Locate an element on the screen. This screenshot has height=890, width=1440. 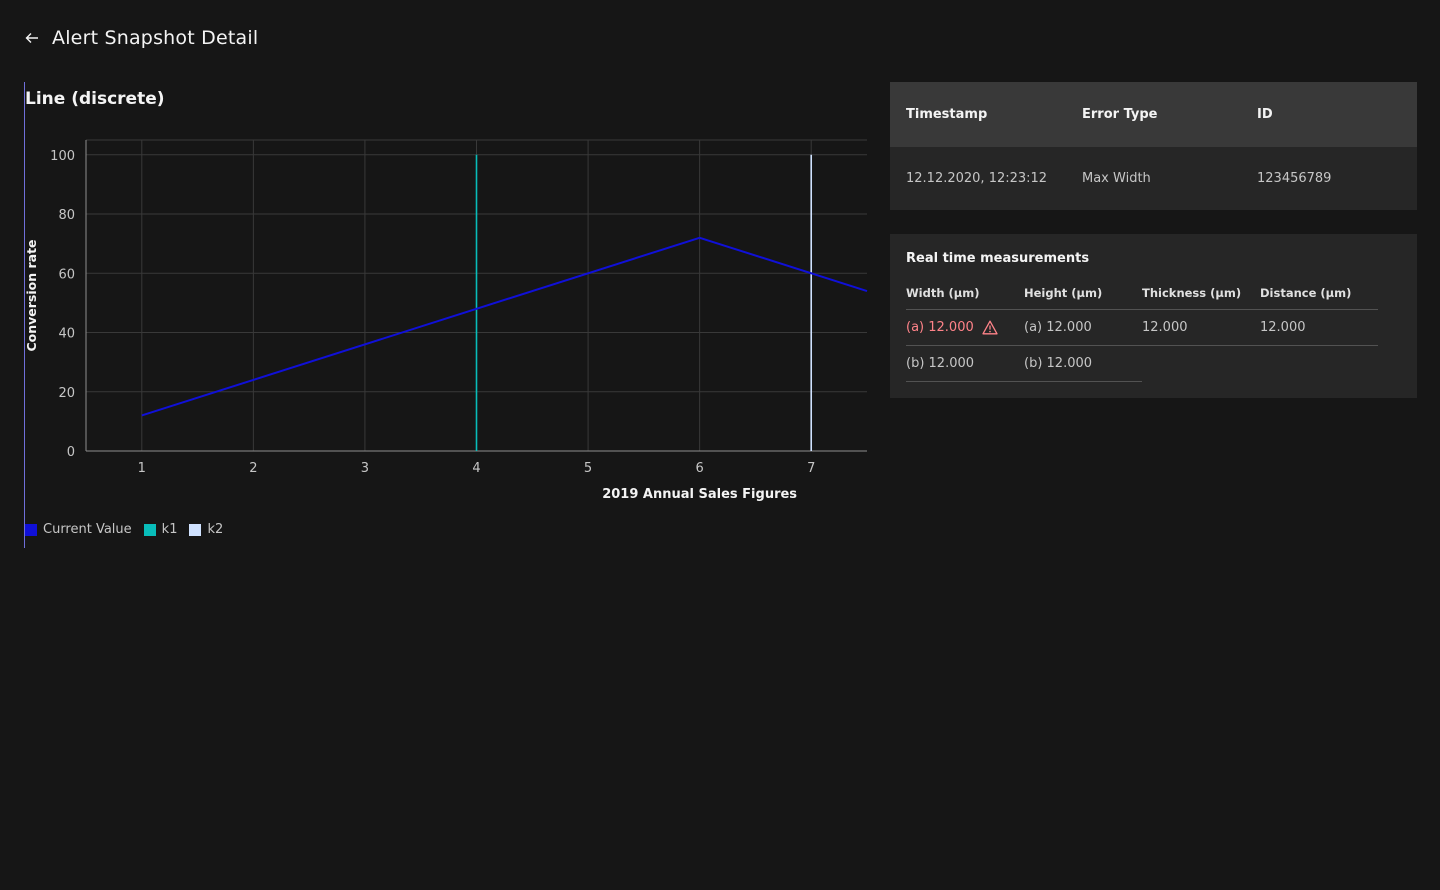
legend-item-current-value: Current Value is located at coordinates (78, 529).